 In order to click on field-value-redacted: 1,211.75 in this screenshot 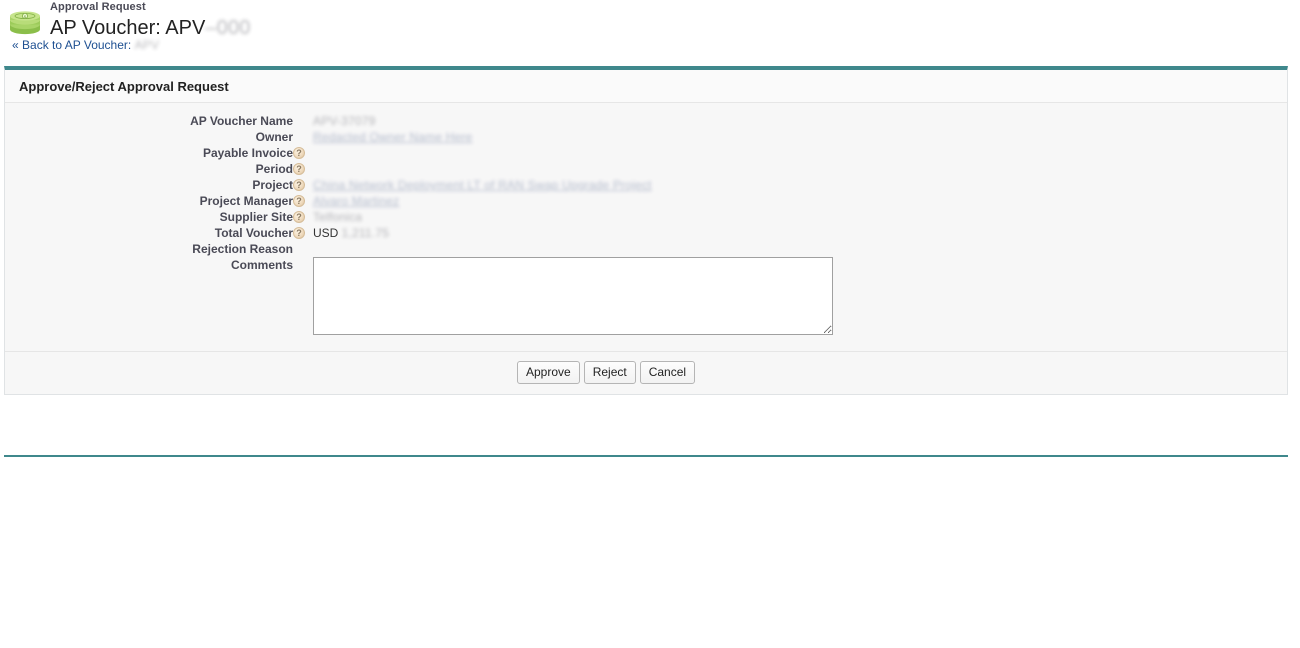, I will do `click(365, 233)`.